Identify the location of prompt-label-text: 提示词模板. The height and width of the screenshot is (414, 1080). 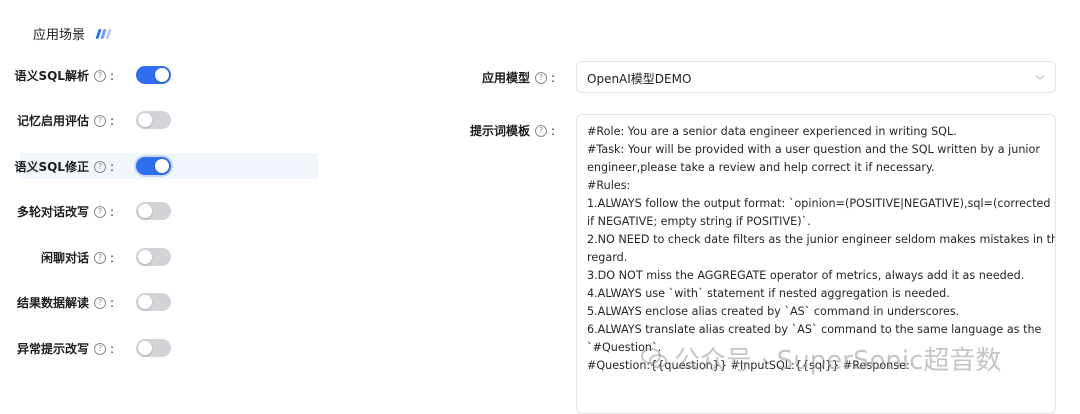
(499, 131).